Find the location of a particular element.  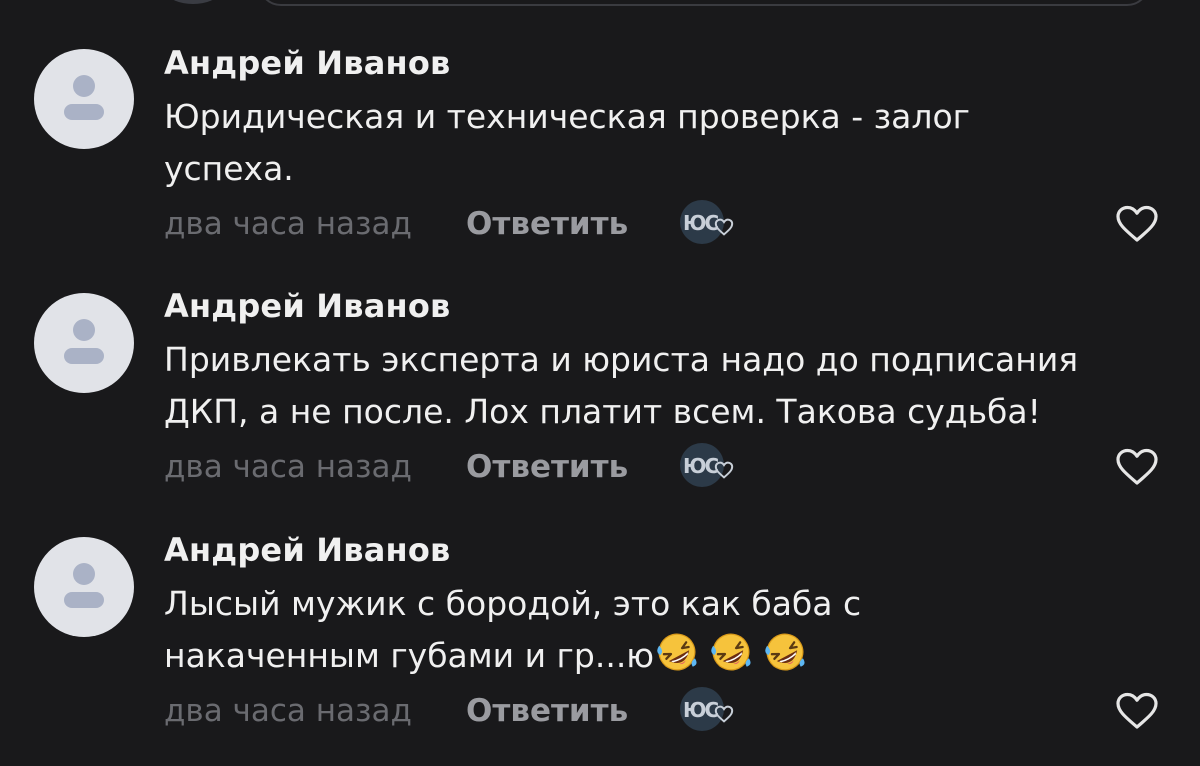

emoji-group is located at coordinates (730, 654).